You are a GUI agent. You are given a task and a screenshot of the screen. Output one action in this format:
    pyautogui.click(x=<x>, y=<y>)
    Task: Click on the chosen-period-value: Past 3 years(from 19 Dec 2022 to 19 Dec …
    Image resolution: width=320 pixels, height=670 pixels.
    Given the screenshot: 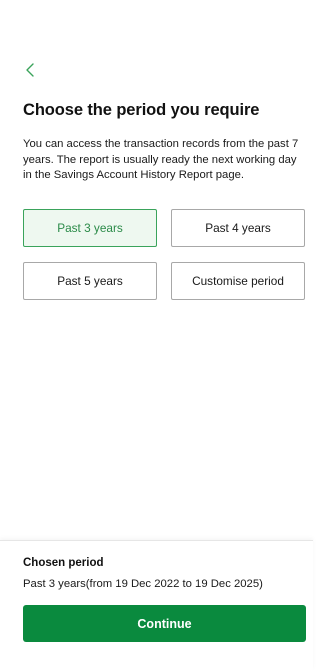 What is the action you would take?
    pyautogui.click(x=143, y=584)
    